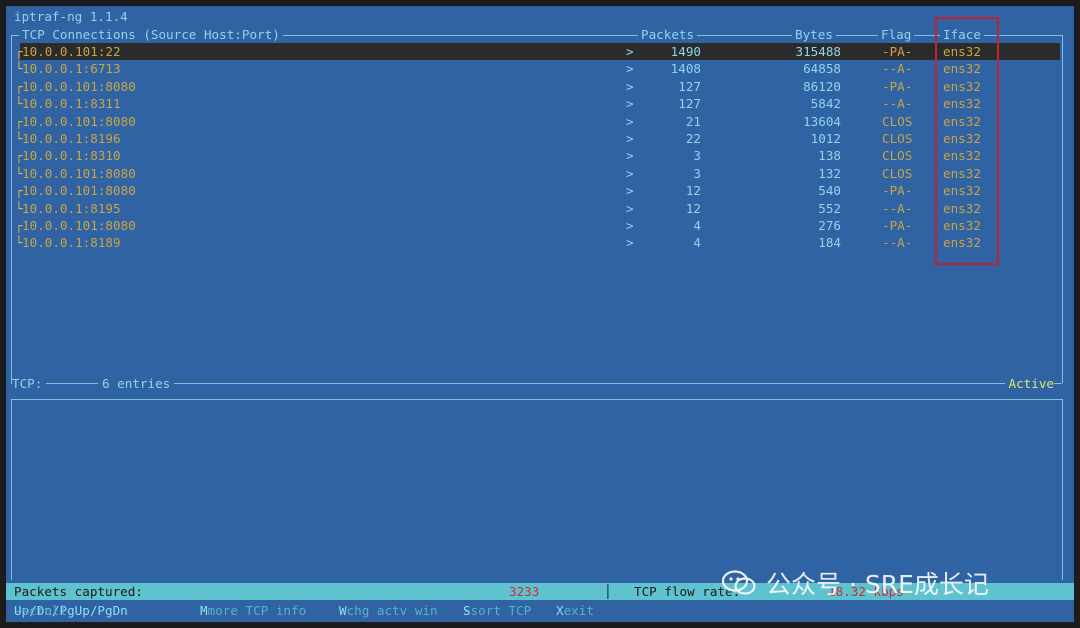 Image resolution: width=1080 pixels, height=628 pixels. Describe the element at coordinates (540, 242) in the screenshot. I see `table-row: └ 10.0.0.1:8189 >4 184 --A-ens32` at that location.